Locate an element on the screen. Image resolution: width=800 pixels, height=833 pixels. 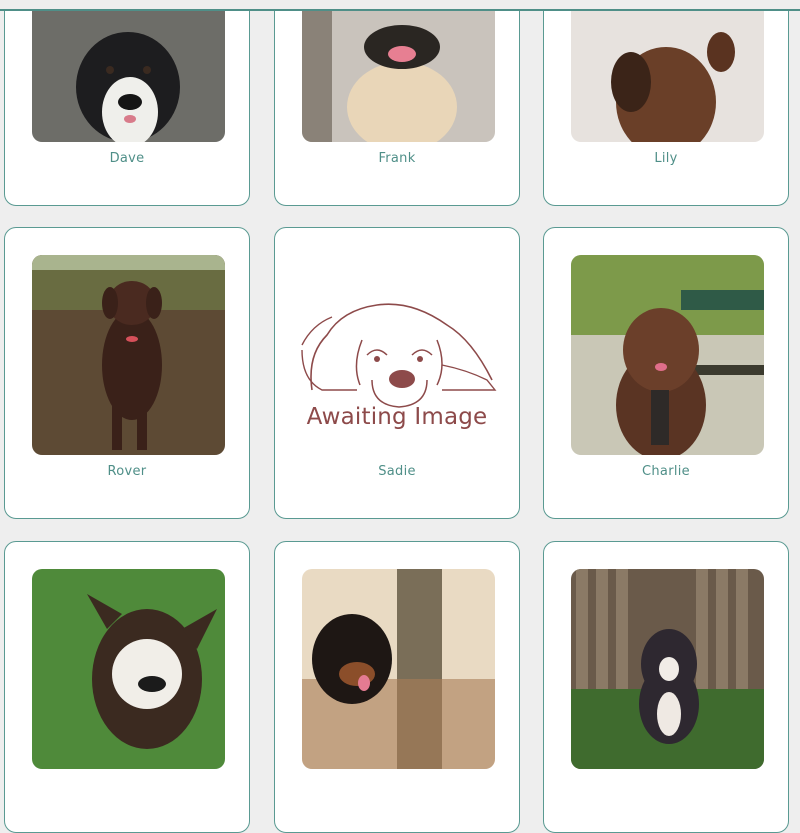
dog-name: Charlie is located at coordinates (666, 471).